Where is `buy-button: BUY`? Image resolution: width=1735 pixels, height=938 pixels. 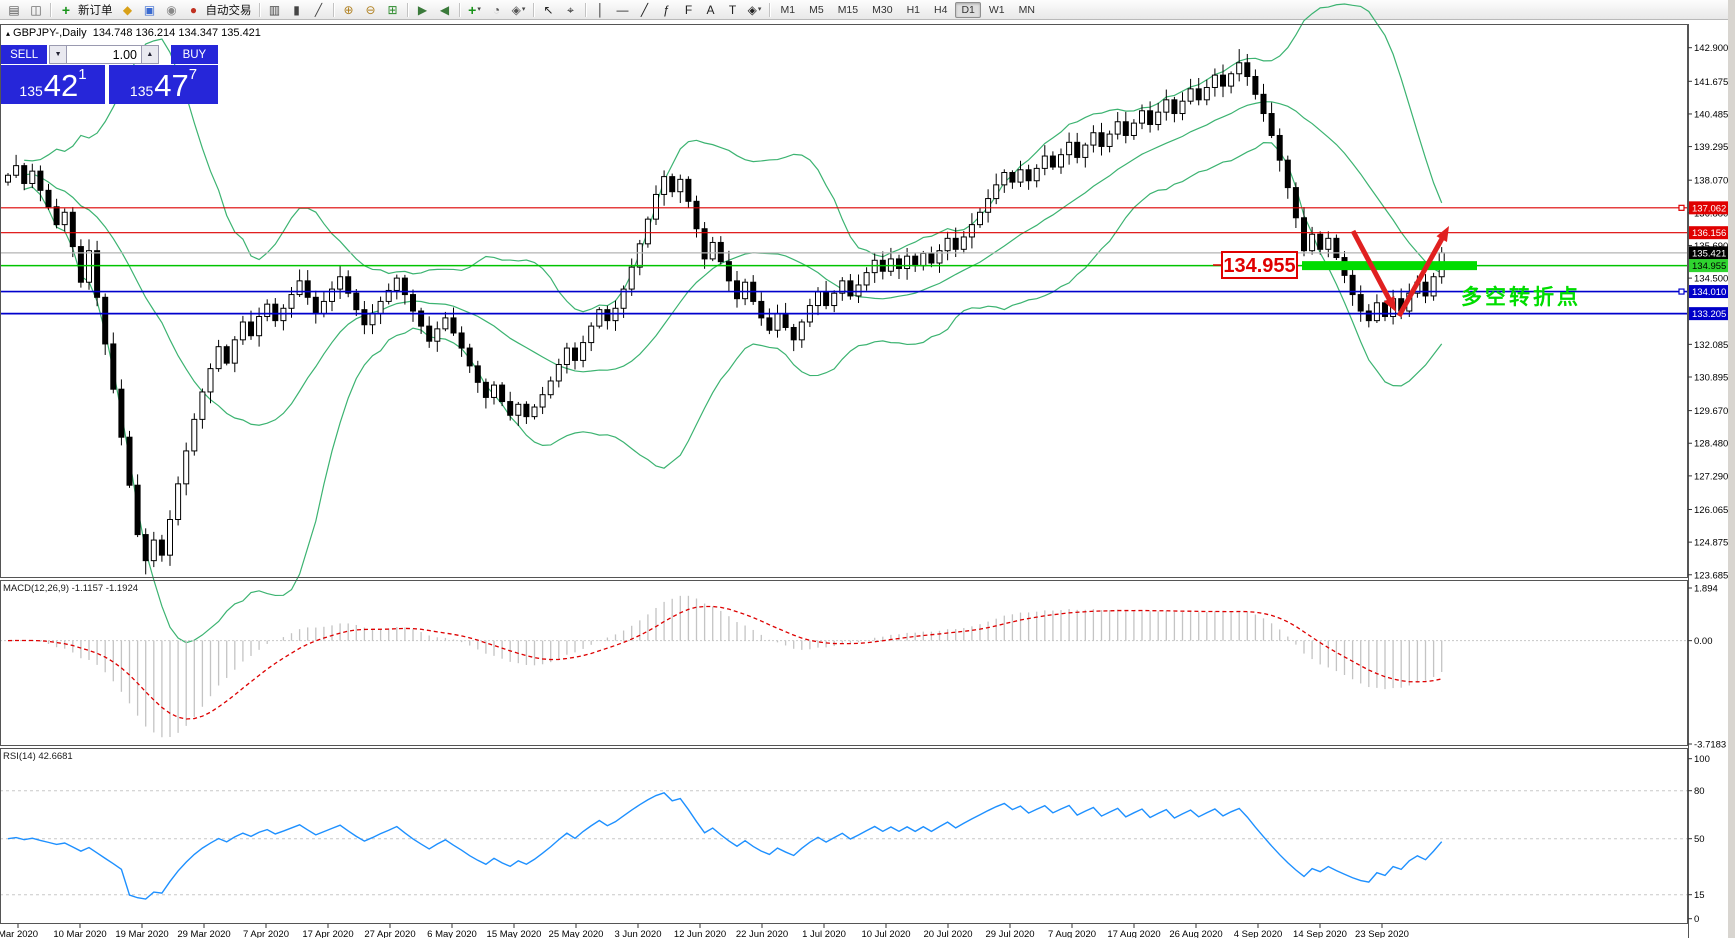 buy-button: BUY is located at coordinates (194, 54).